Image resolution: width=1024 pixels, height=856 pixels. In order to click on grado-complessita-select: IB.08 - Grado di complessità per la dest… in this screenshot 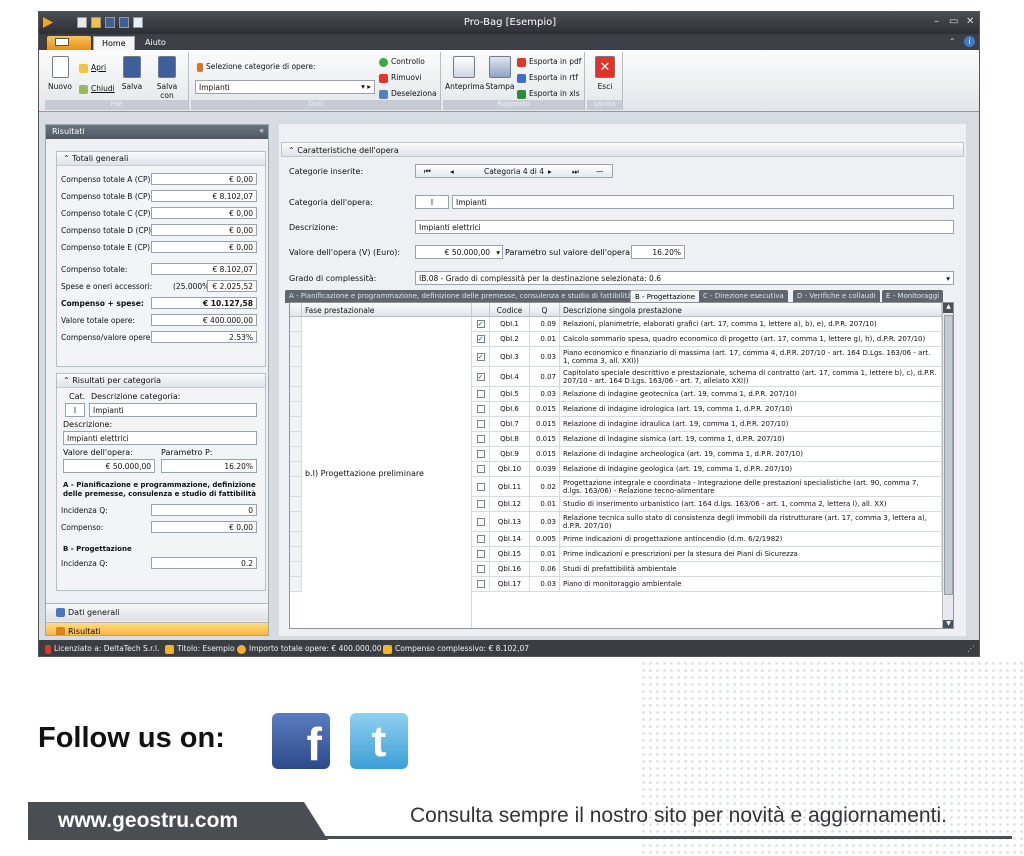, I will do `click(684, 278)`.